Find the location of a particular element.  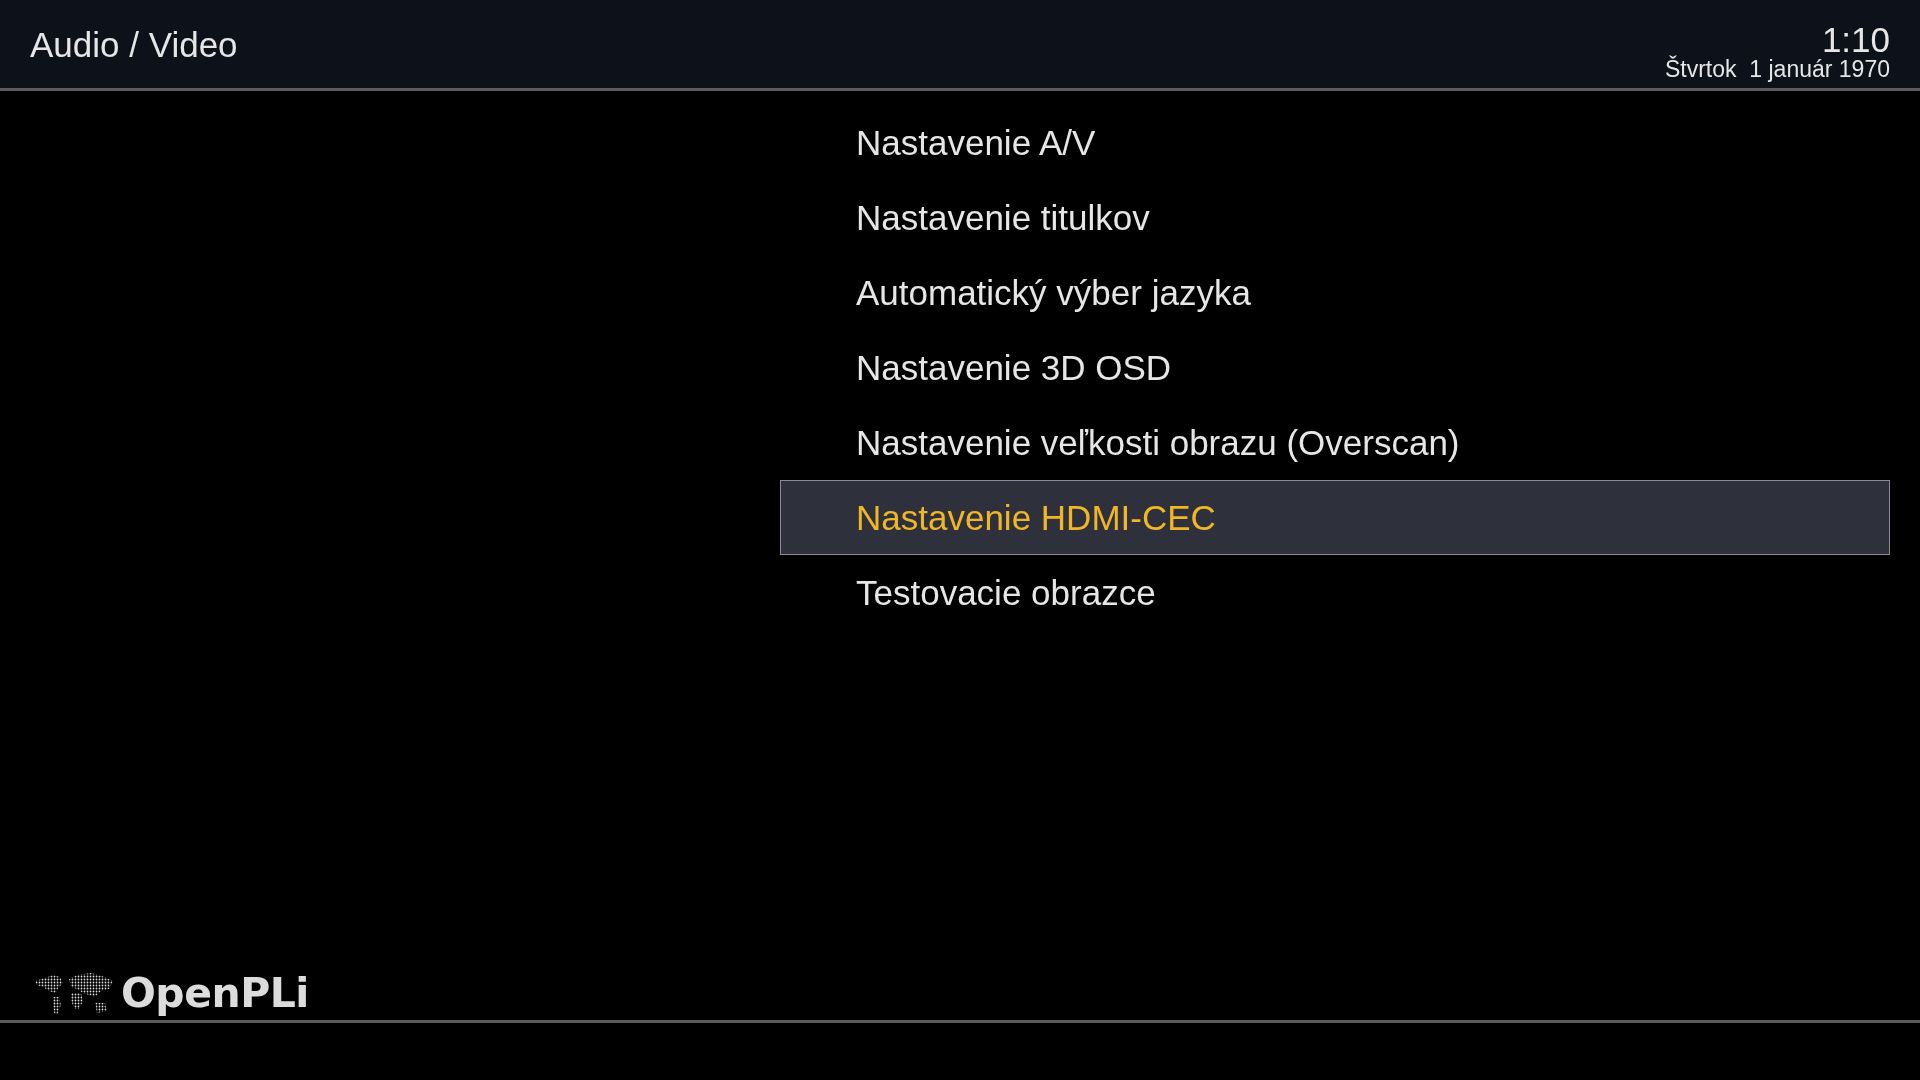

menu-item: Nastavenie A/V is located at coordinates (1335, 142).